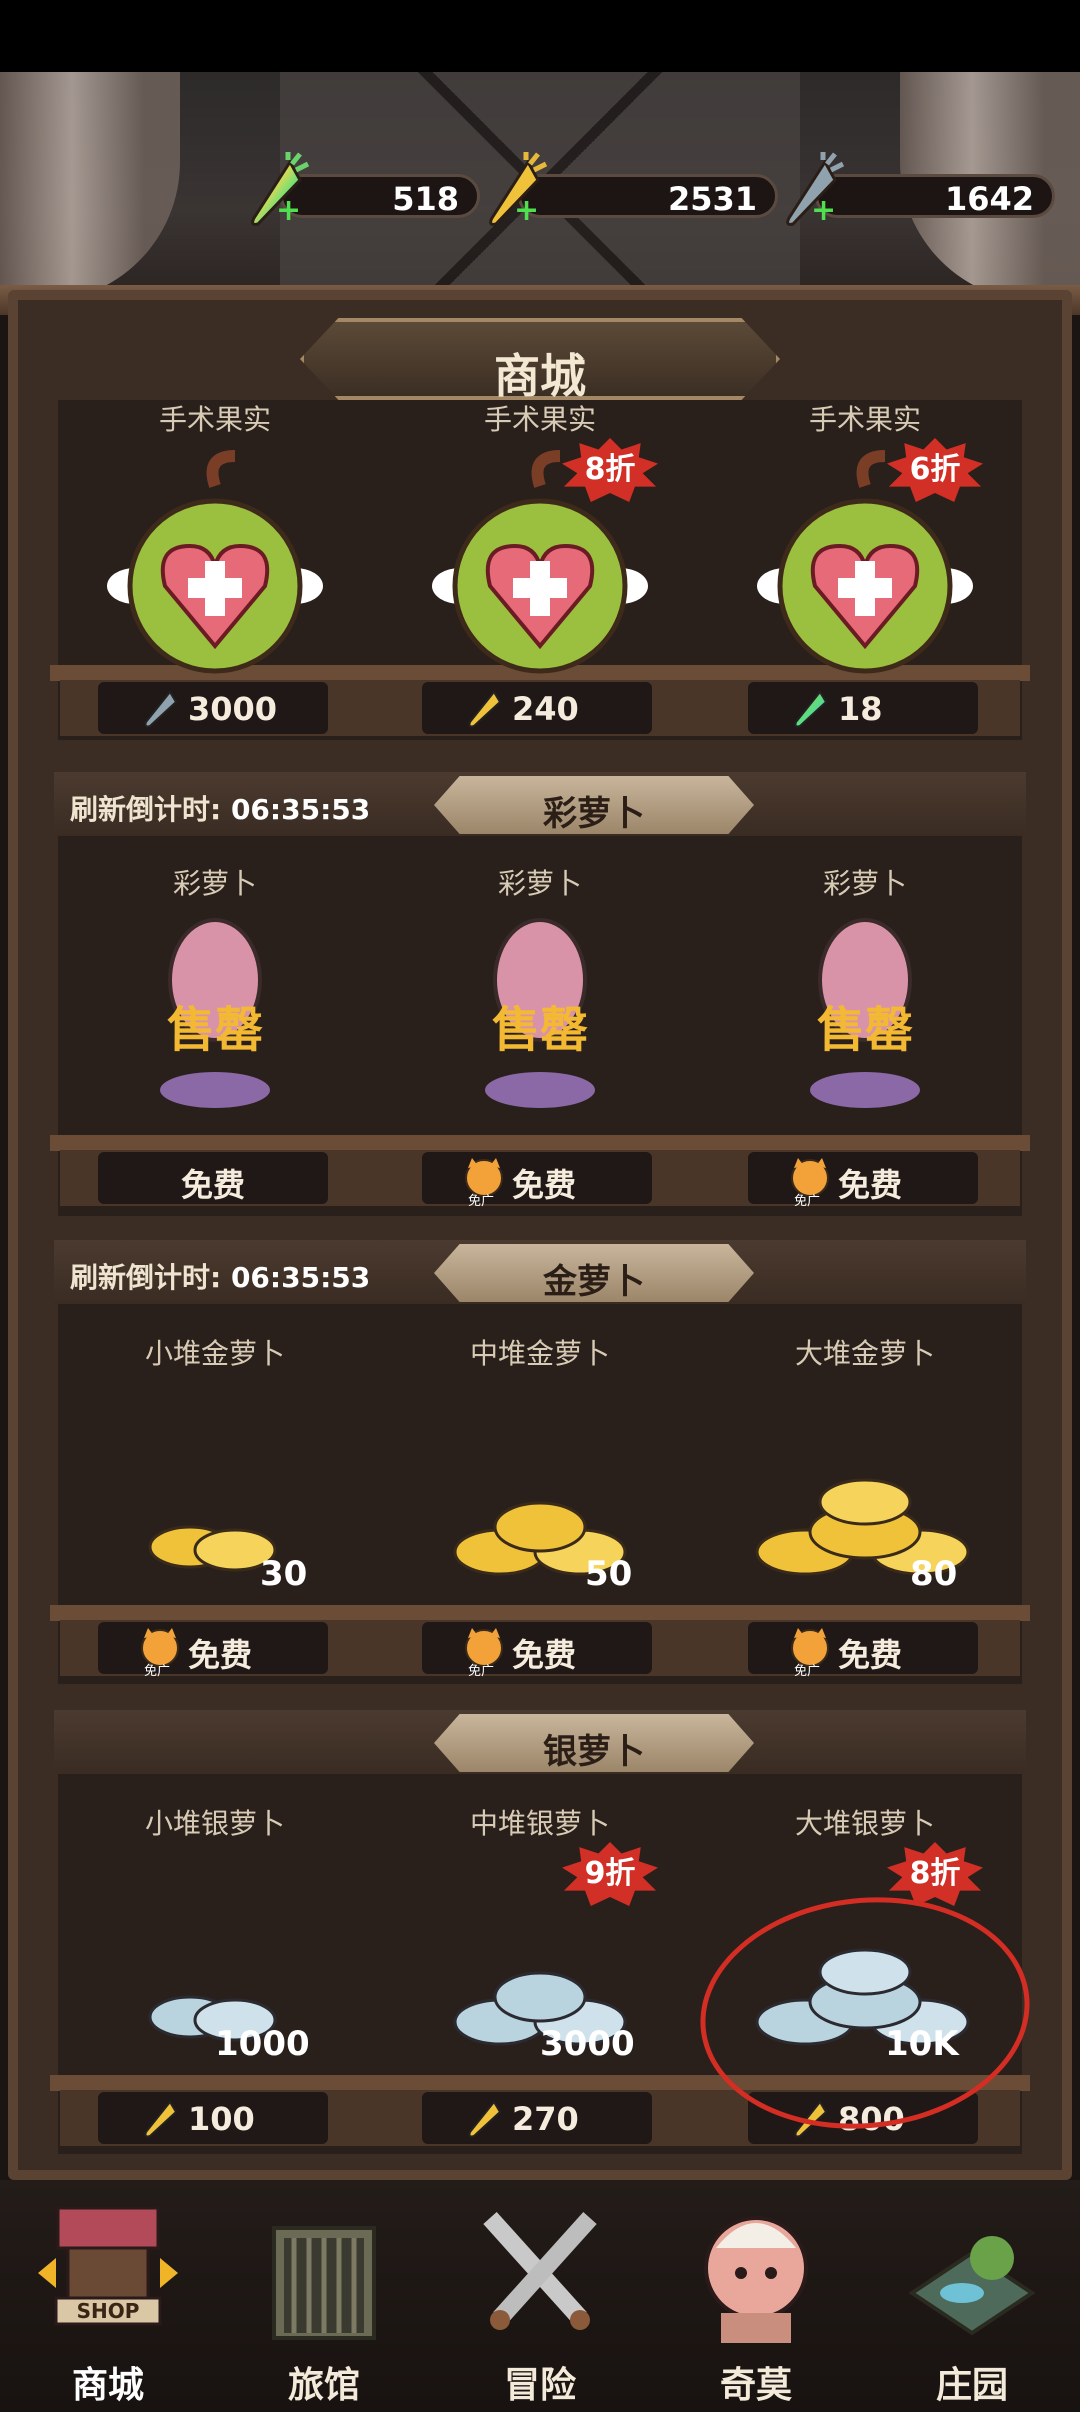 This screenshot has width=1080, height=2412. Describe the element at coordinates (262, 2044) in the screenshot. I see `item-amount: 1000` at that location.